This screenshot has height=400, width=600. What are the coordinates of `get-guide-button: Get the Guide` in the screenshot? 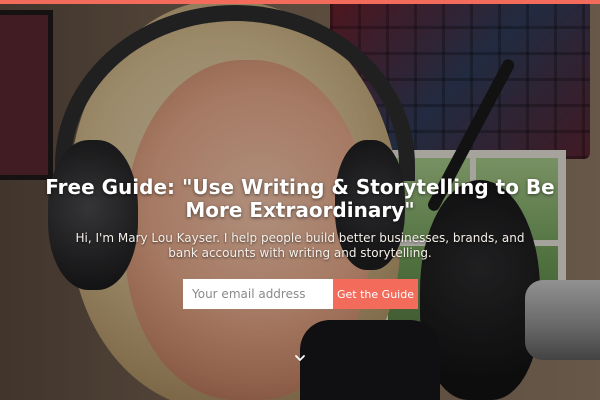 It's located at (375, 294).